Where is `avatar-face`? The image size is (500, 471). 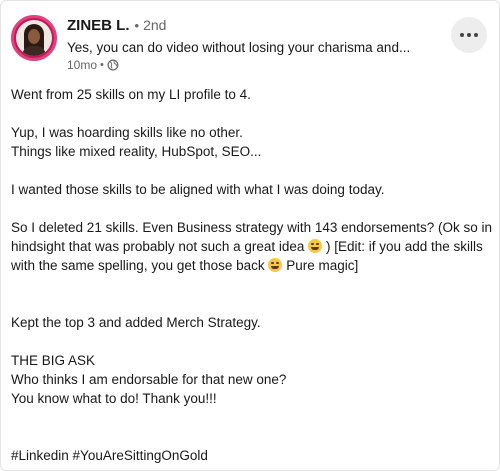
avatar-face is located at coordinates (34, 36).